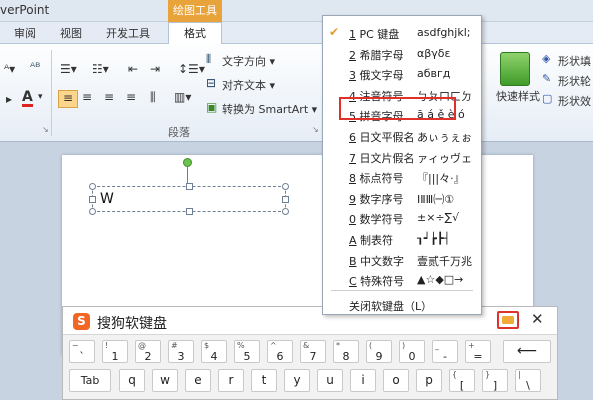 This screenshot has height=400, width=593. What do you see at coordinates (187, 175) in the screenshot?
I see `rotate-handle-line` at bounding box center [187, 175].